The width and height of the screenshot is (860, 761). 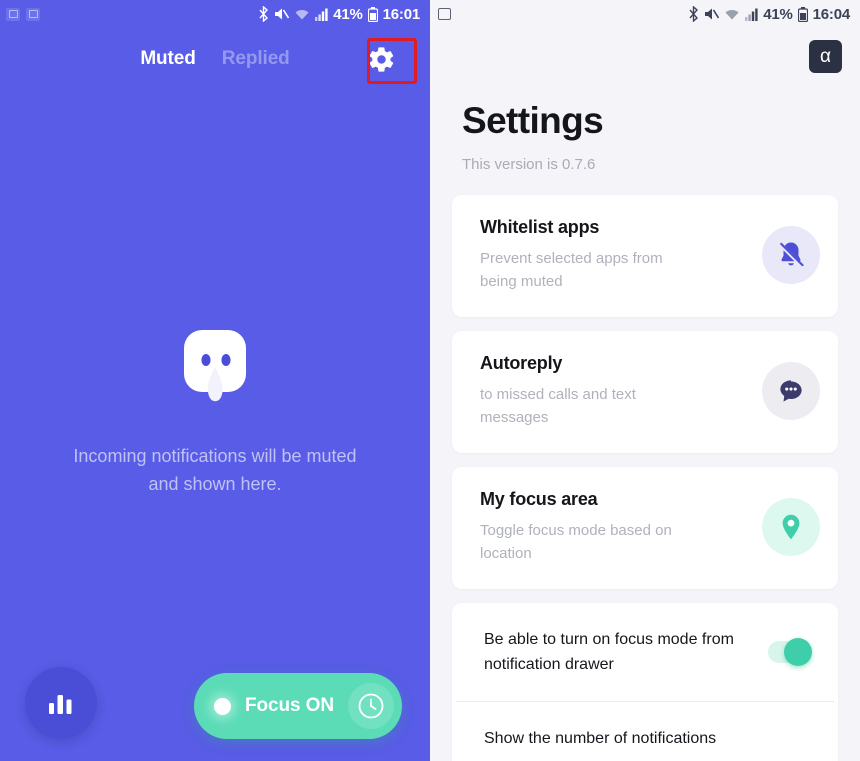 I want to click on stats-fab-button, so click(x=61, y=703).